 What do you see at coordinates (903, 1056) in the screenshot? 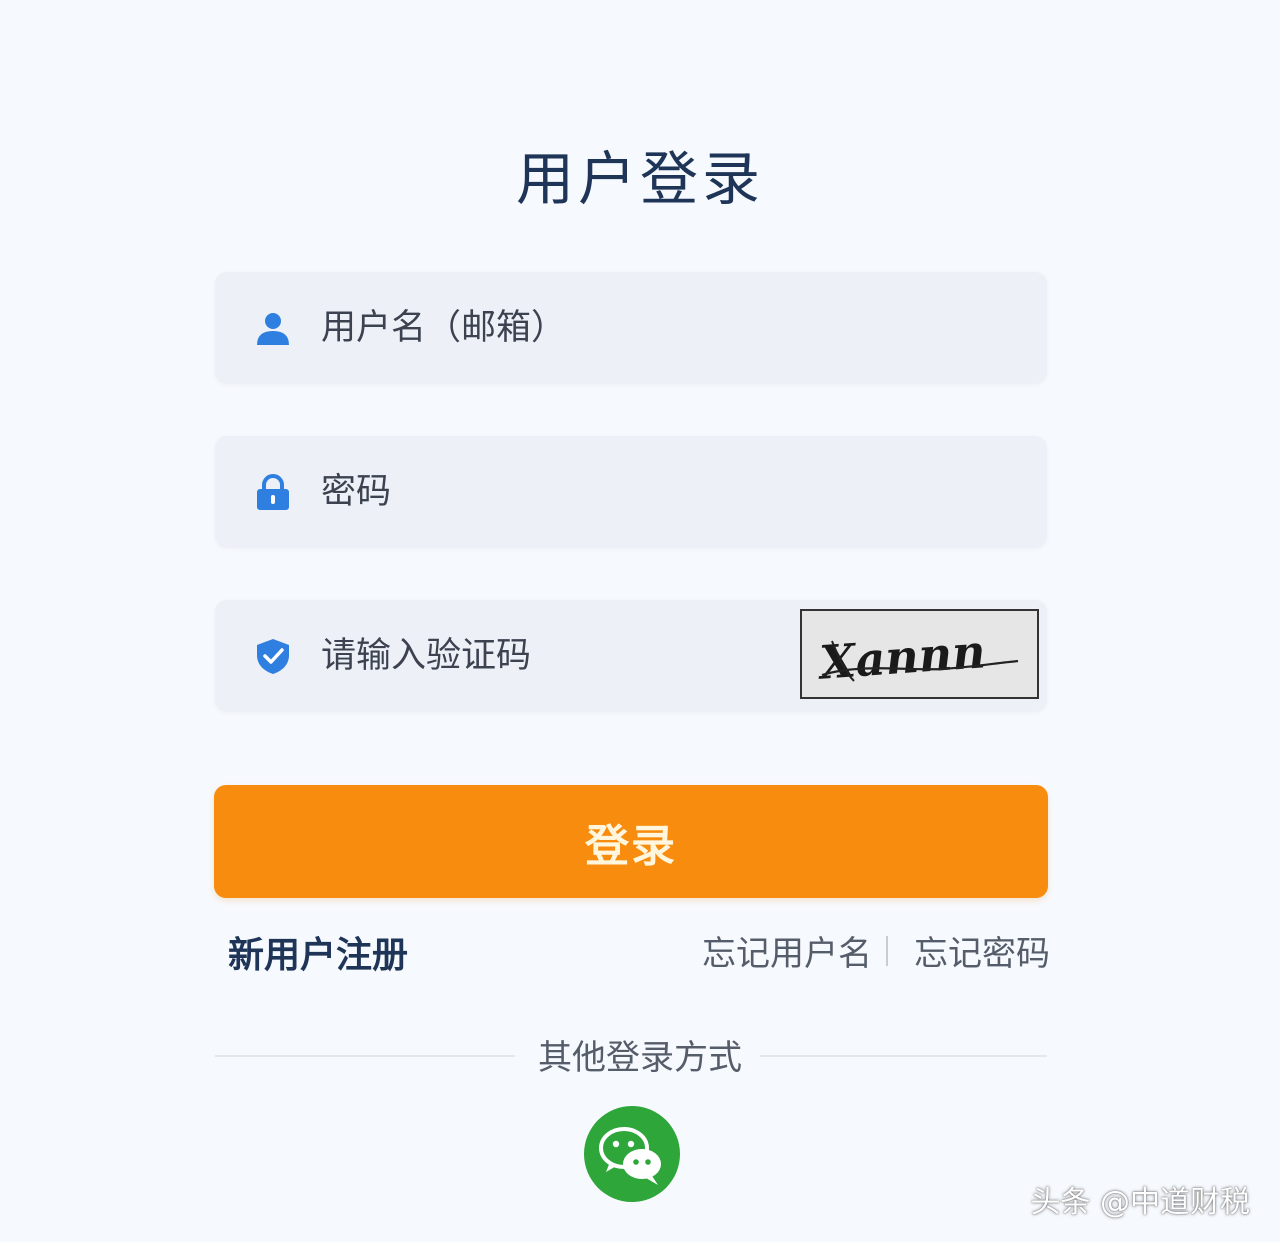
I see `divider-right` at bounding box center [903, 1056].